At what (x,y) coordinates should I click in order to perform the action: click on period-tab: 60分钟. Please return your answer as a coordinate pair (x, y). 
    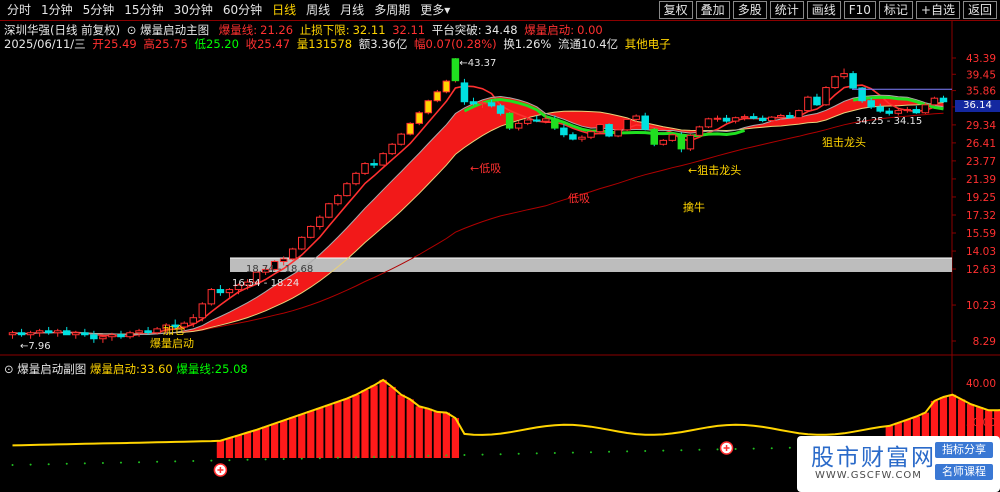
    Looking at the image, I should click on (242, 10).